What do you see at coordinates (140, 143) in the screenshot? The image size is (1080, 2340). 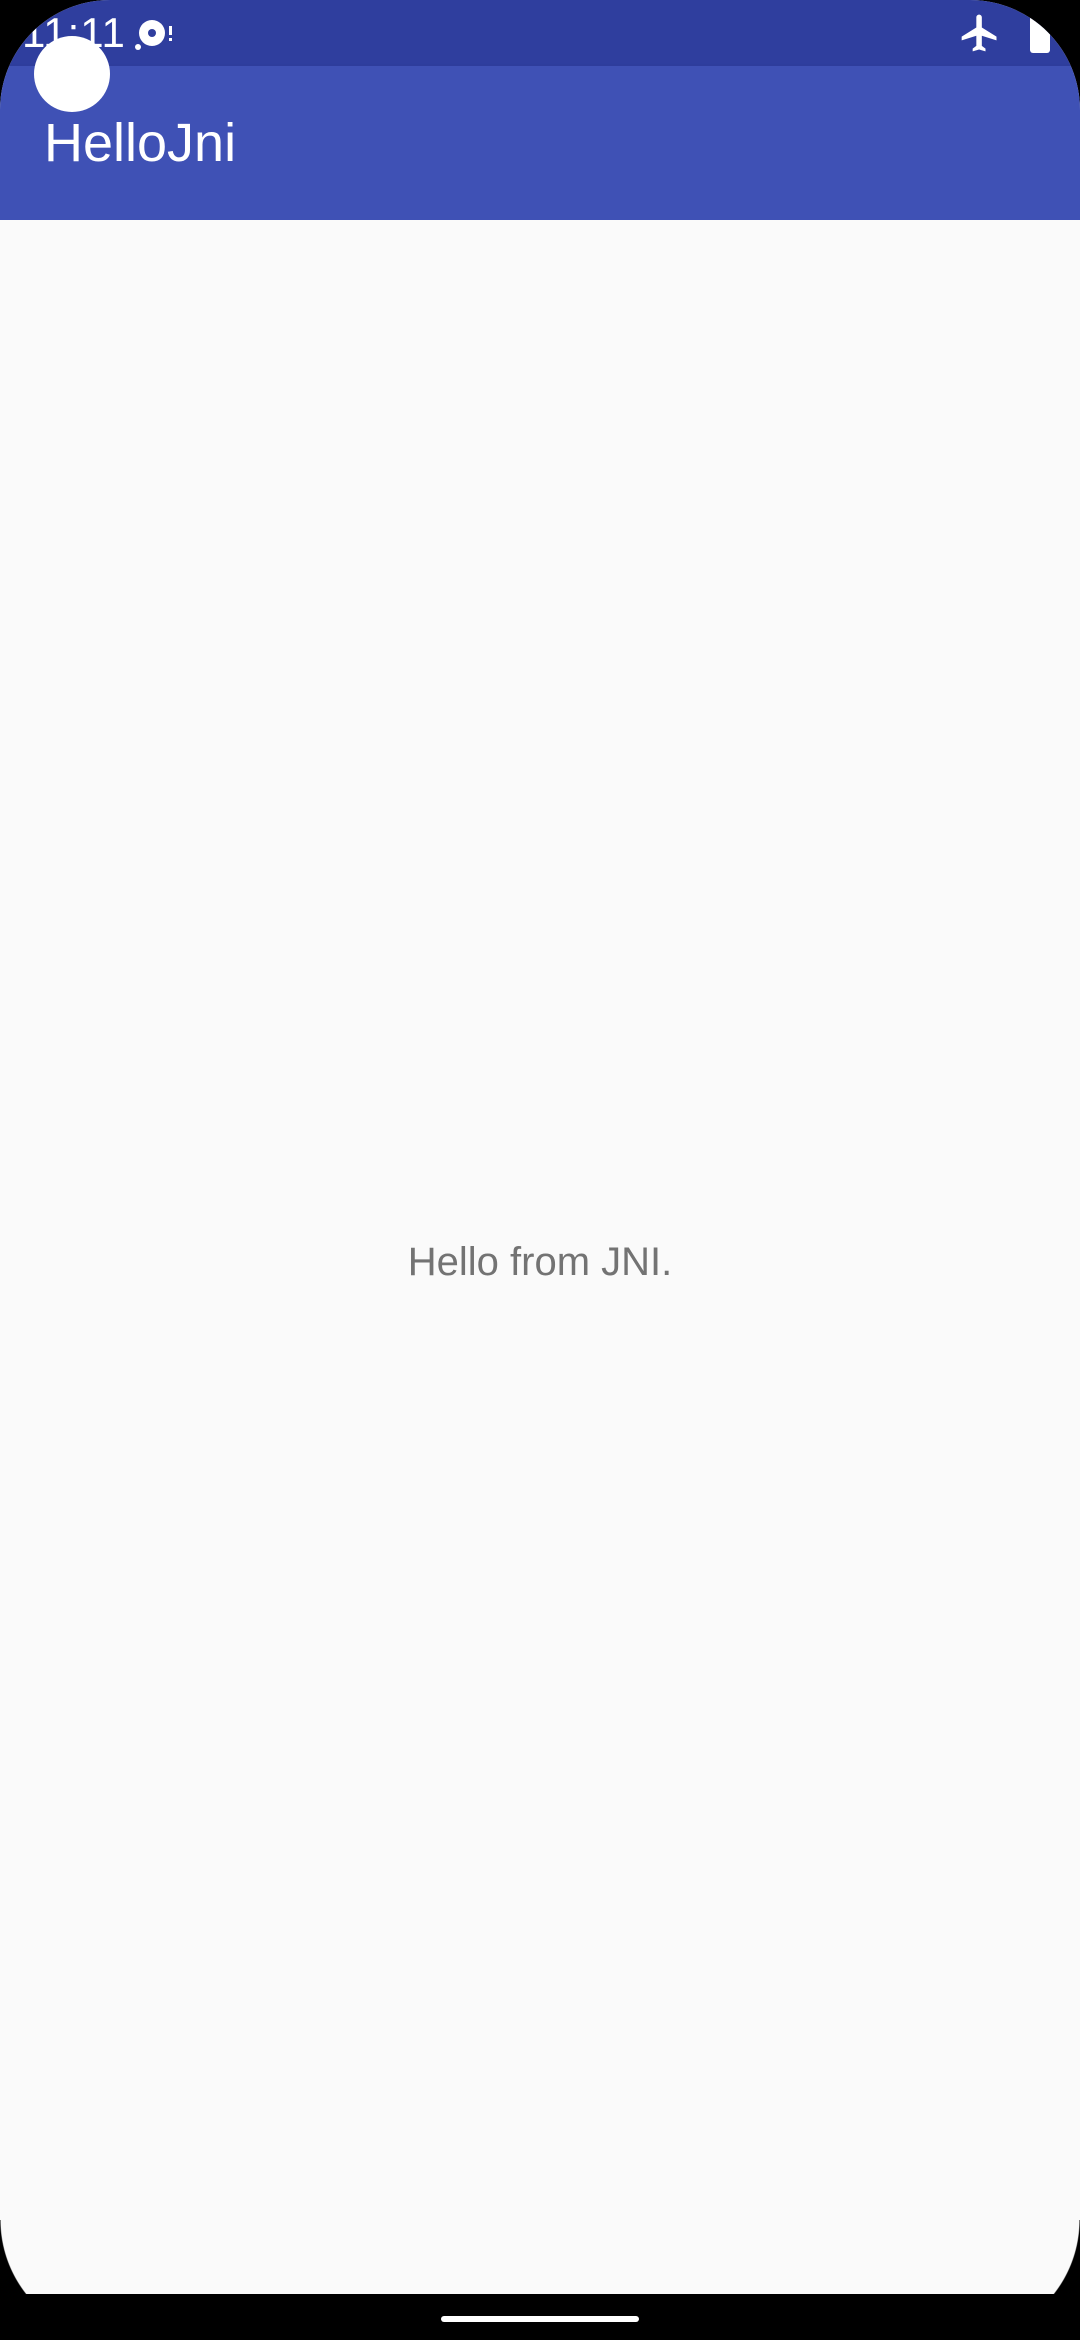 I see `app-title: HelloJni` at bounding box center [140, 143].